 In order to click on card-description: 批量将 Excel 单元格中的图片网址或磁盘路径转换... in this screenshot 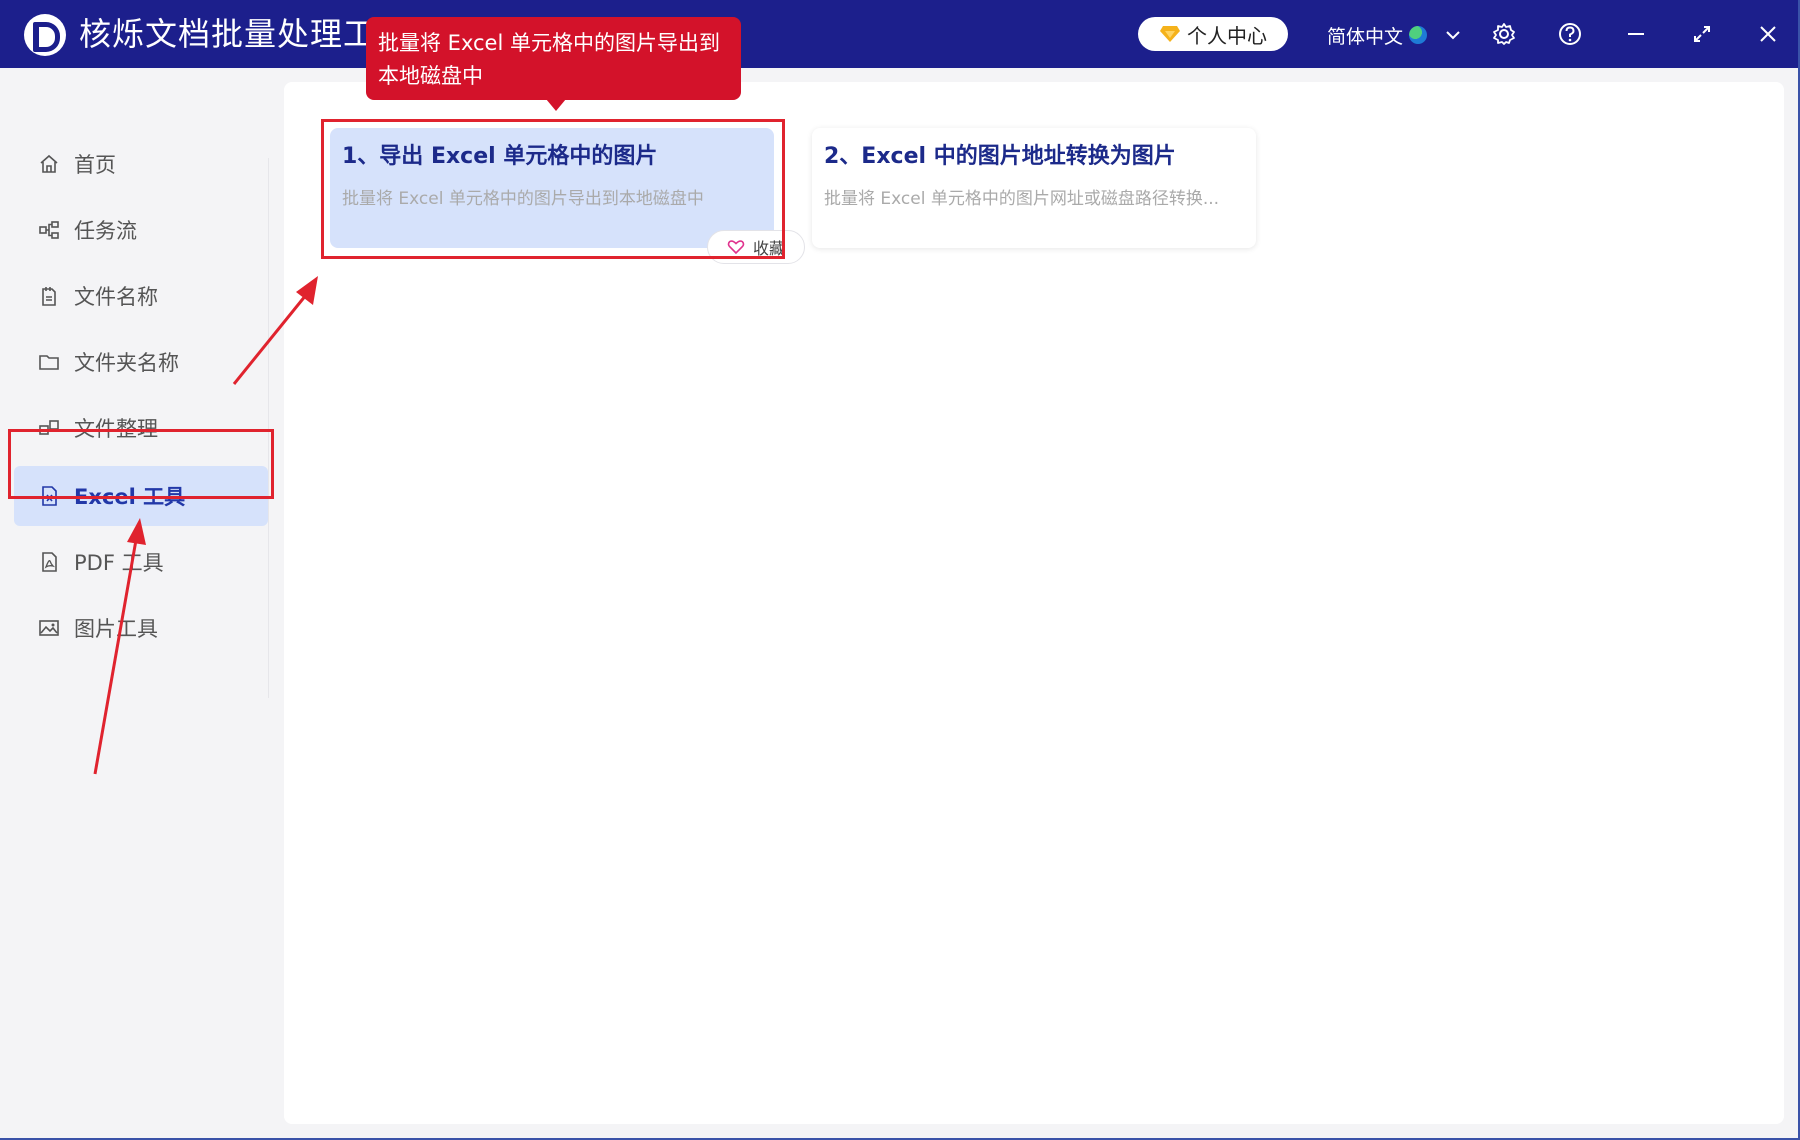, I will do `click(1022, 199)`.